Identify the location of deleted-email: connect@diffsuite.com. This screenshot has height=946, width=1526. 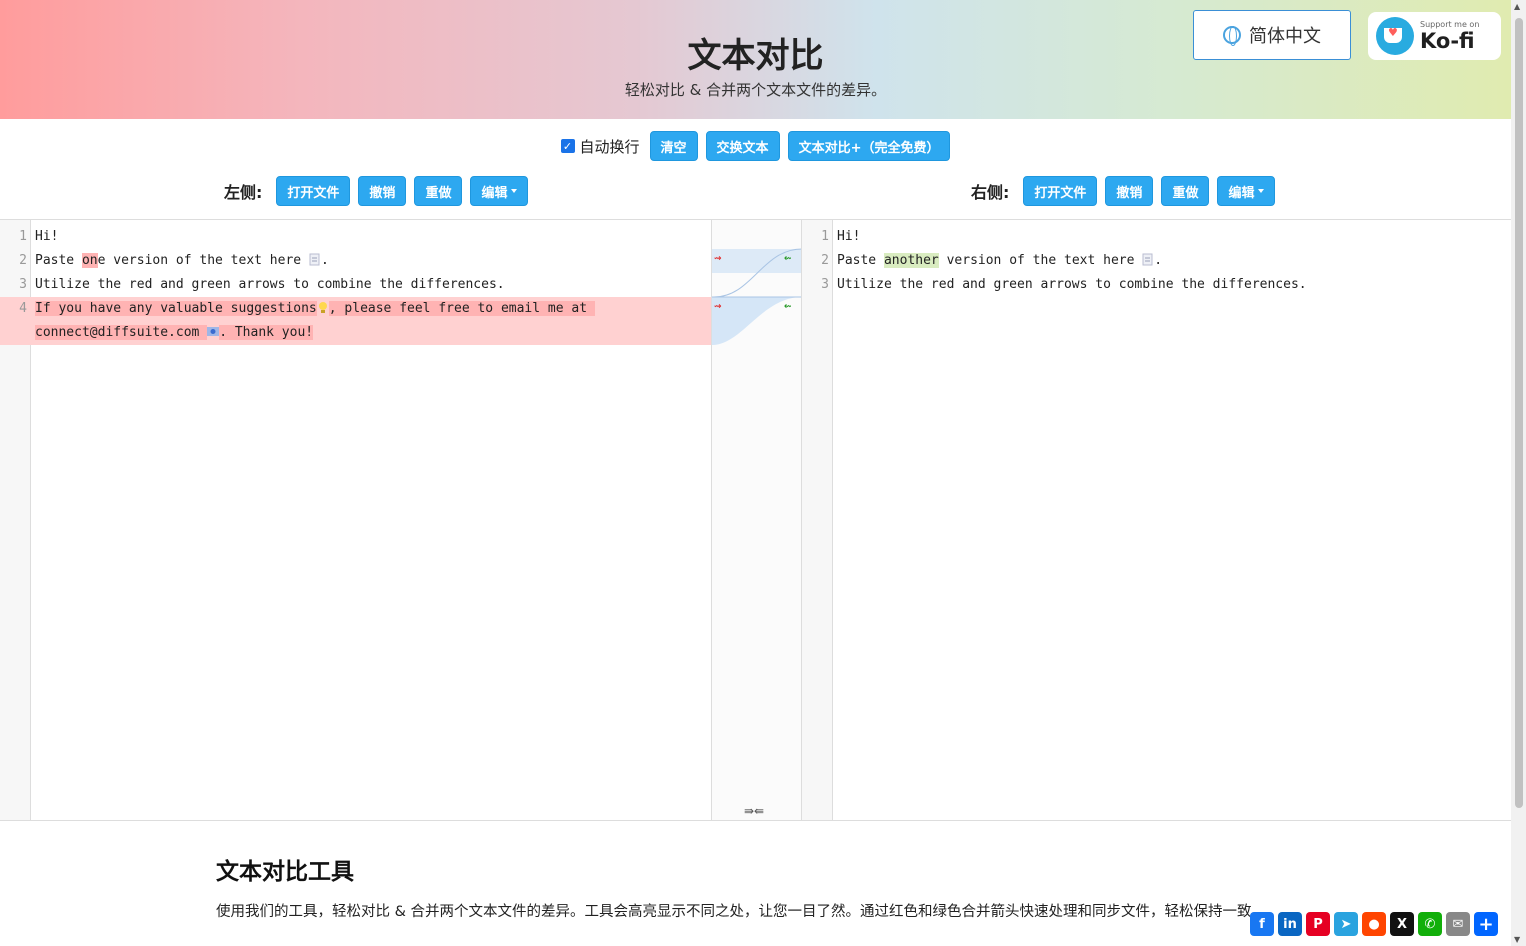
(121, 332).